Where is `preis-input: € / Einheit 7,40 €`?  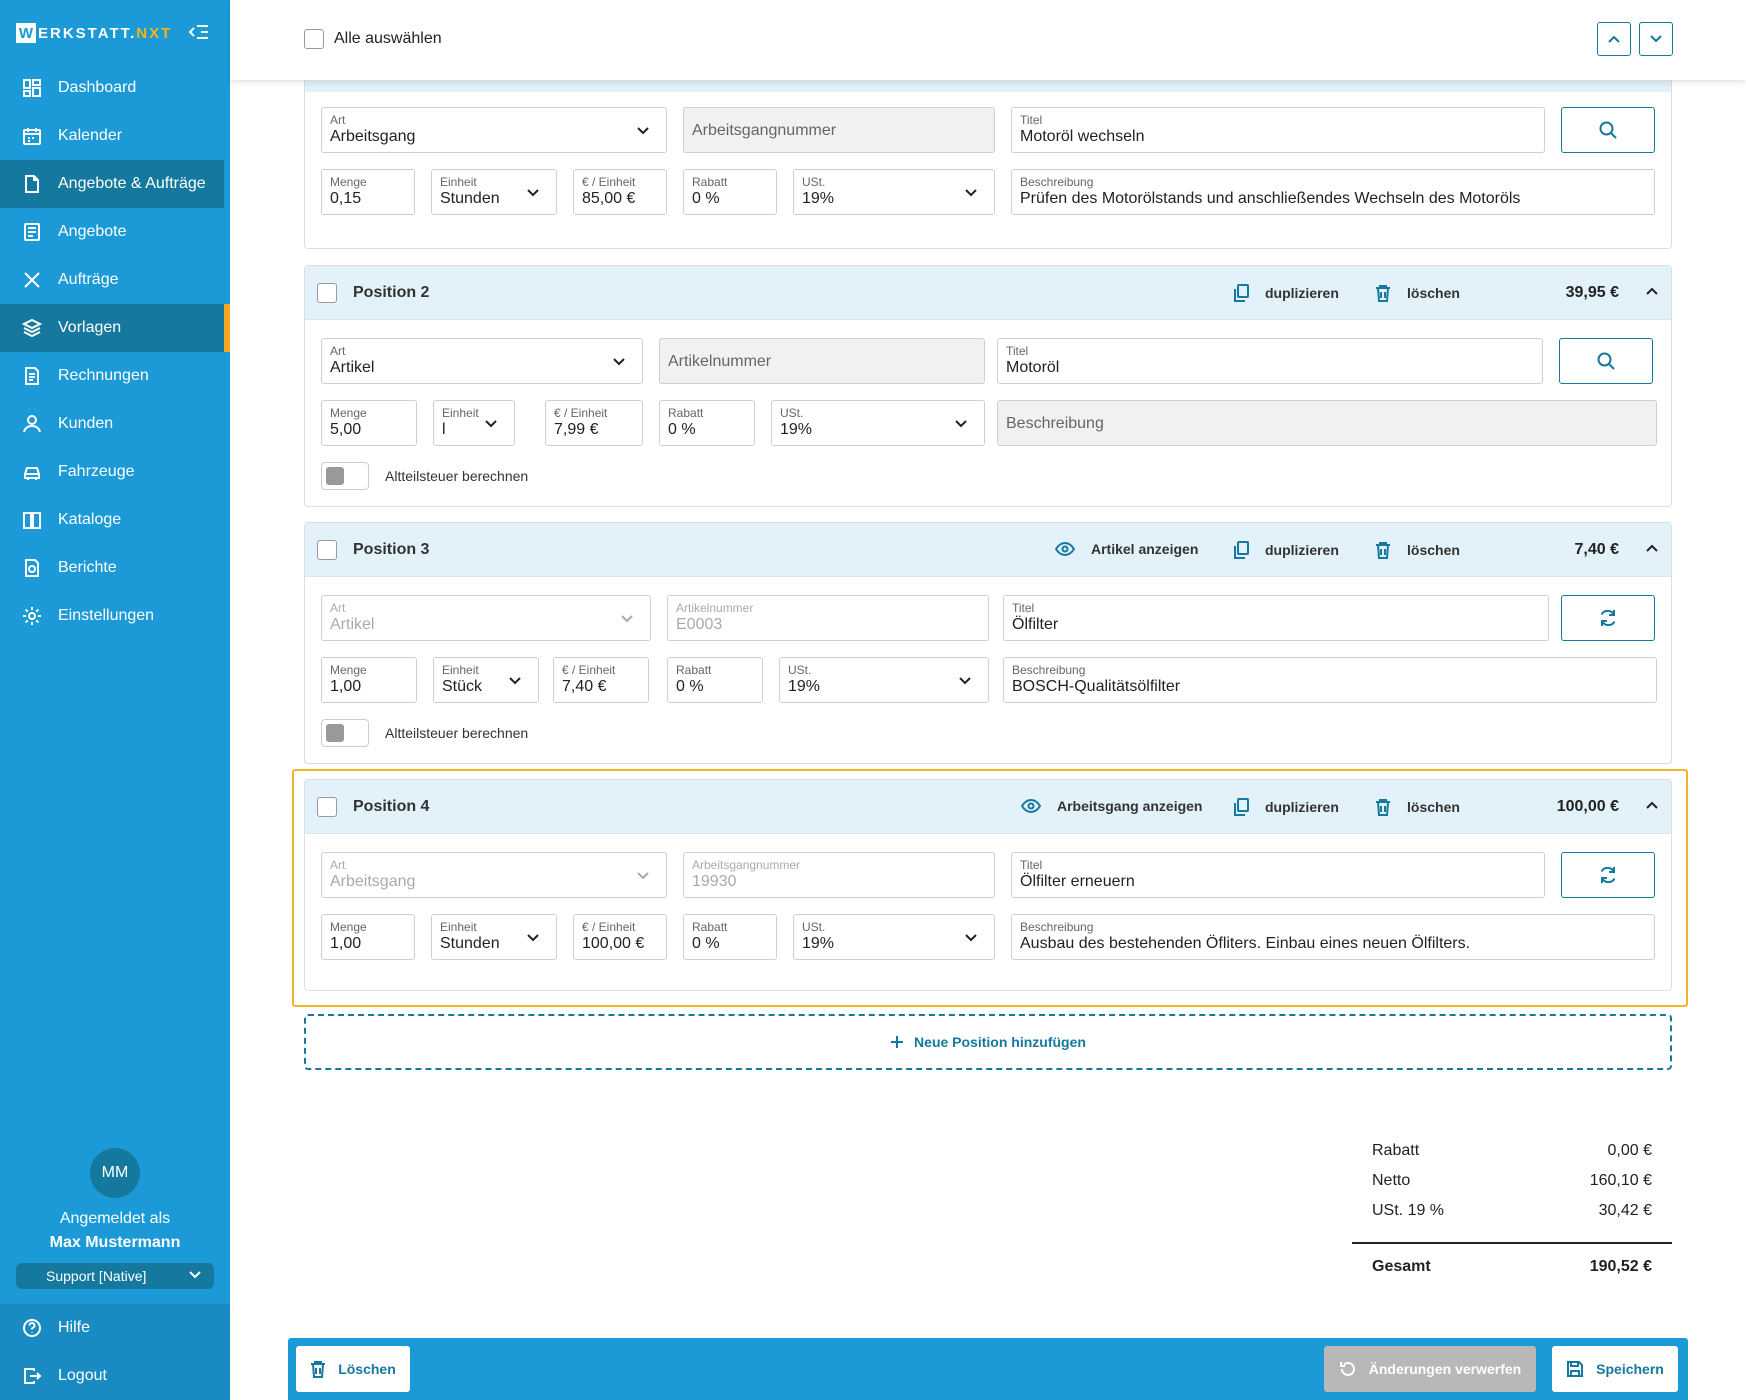
preis-input: € / Einheit 7,40 € is located at coordinates (601, 680).